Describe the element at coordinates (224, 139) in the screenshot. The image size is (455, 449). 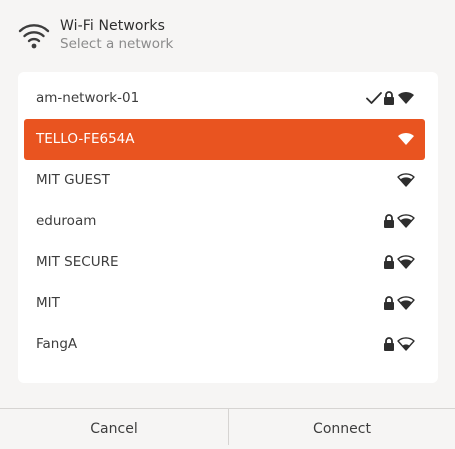
I see `network-row: TELLO-FE654A` at that location.